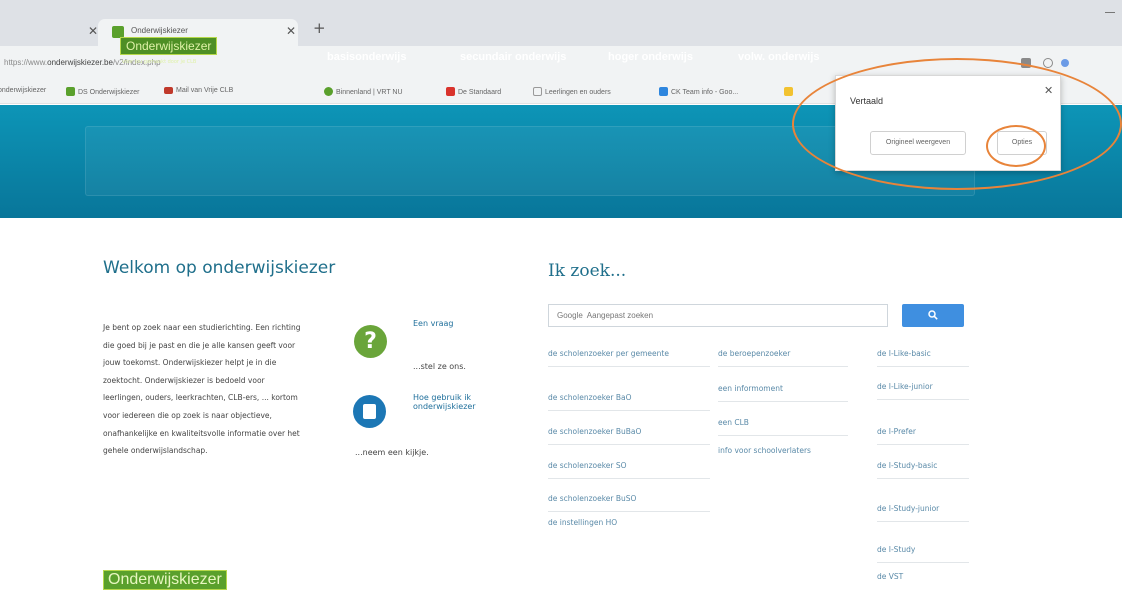  What do you see at coordinates (923, 358) in the screenshot?
I see `link-i-like-basic: de I-Like-basic` at bounding box center [923, 358].